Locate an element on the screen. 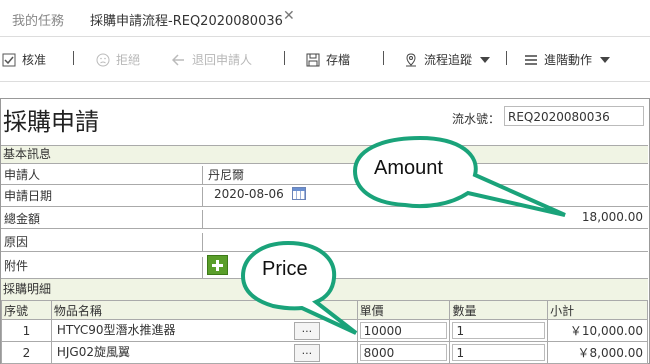 The image size is (650, 364). save-button: 存檔 is located at coordinates (328, 59).